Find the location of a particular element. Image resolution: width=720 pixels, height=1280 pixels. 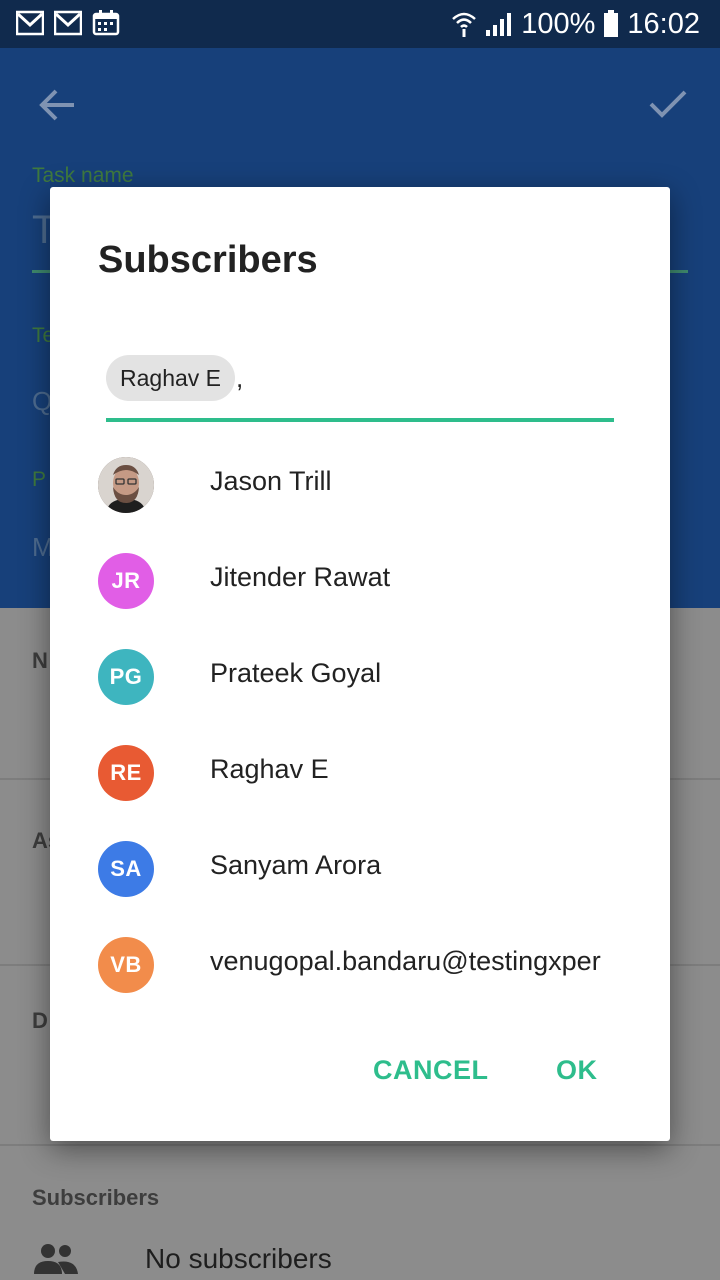

input-underline is located at coordinates (360, 420).